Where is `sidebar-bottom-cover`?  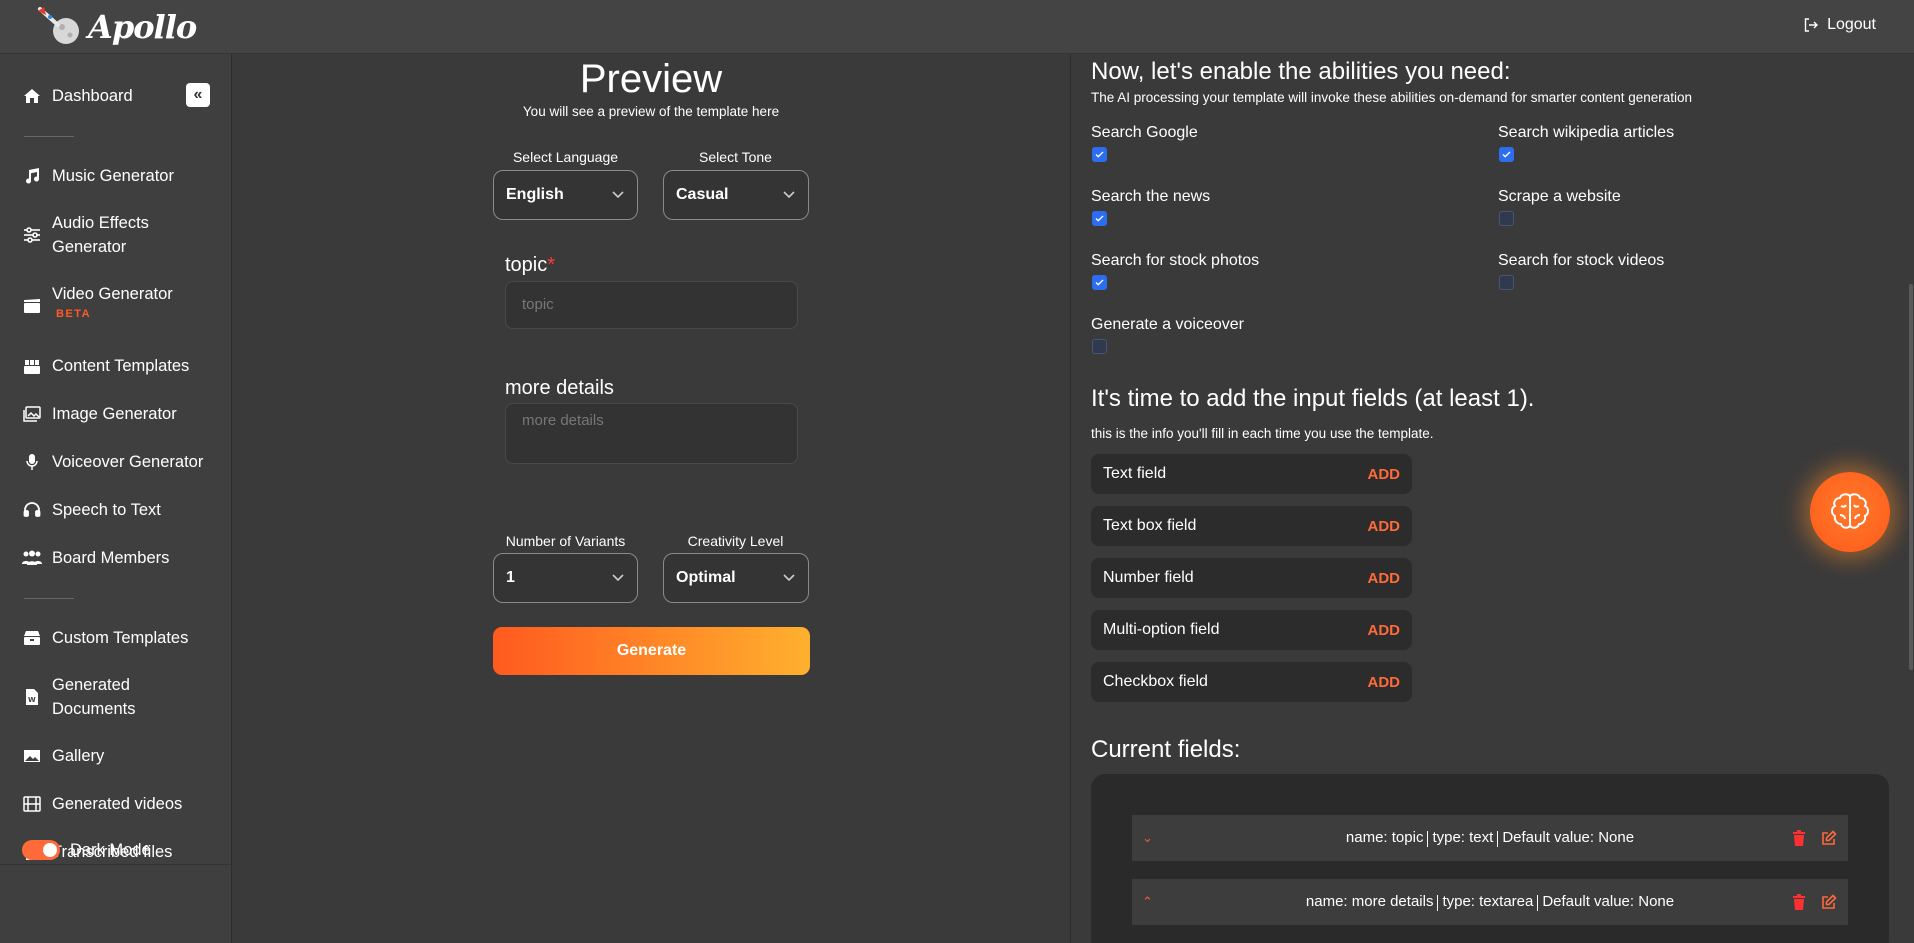
sidebar-bottom-cover is located at coordinates (115, 903).